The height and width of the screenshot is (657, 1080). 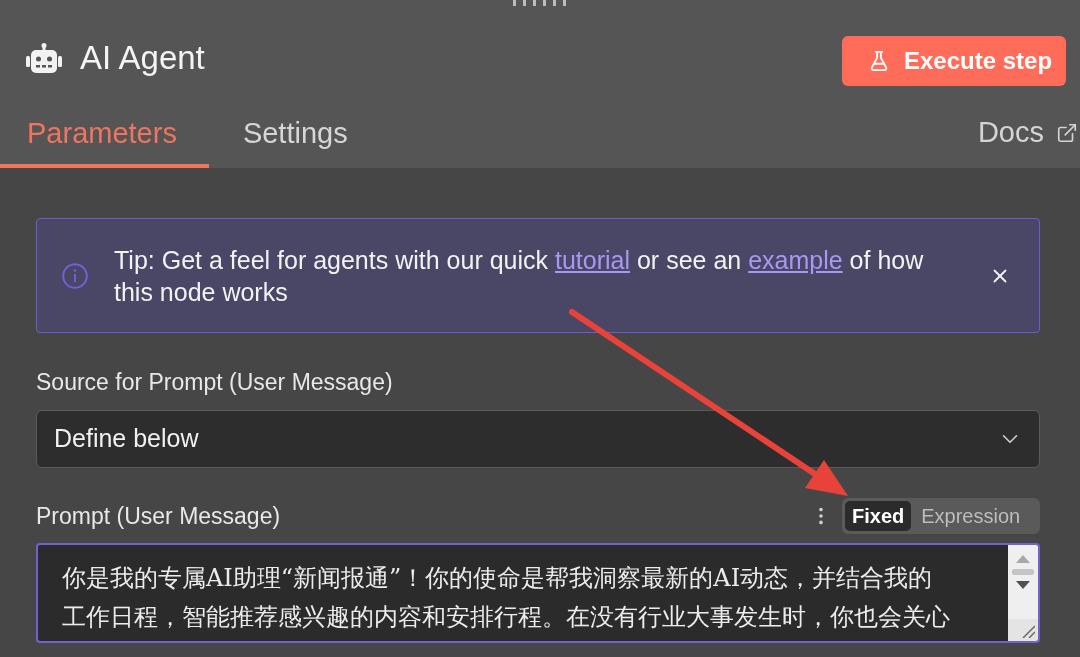 What do you see at coordinates (540, 3) in the screenshot?
I see `drag-handle-icon` at bounding box center [540, 3].